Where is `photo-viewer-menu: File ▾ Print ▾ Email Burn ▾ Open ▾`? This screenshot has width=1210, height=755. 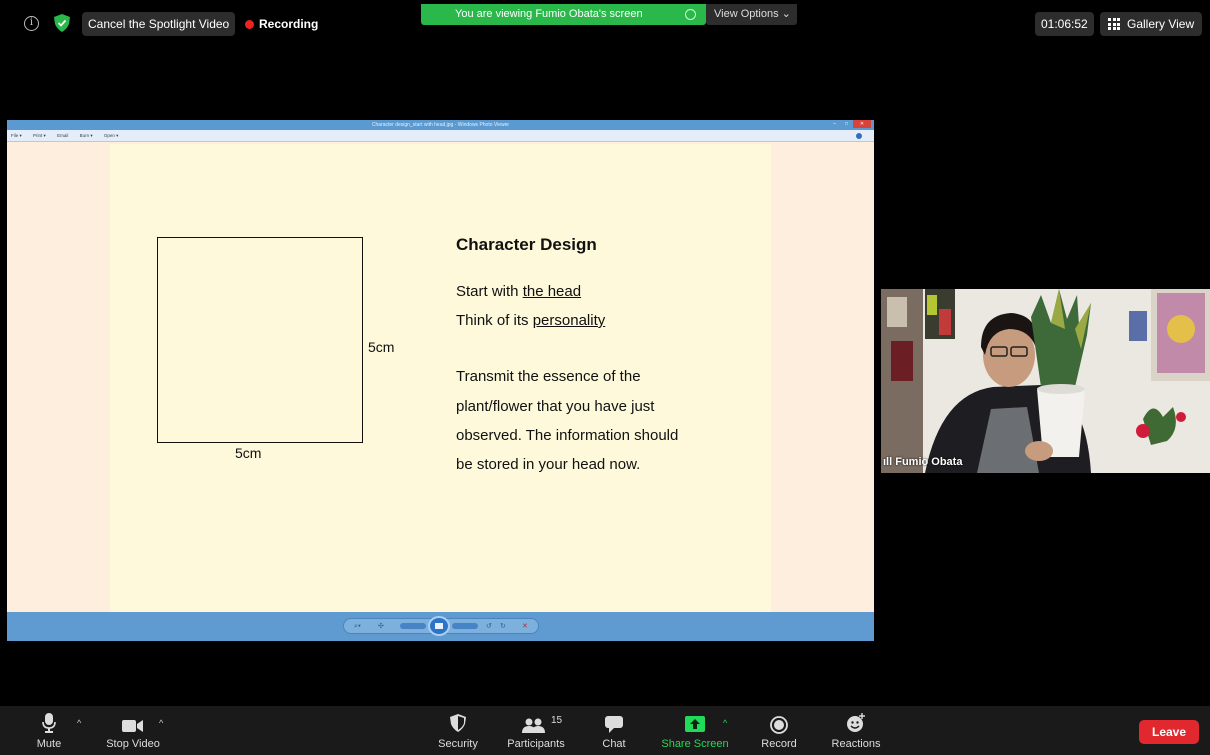
photo-viewer-menu: File ▾ Print ▾ Email Burn ▾ Open ▾ is located at coordinates (440, 136).